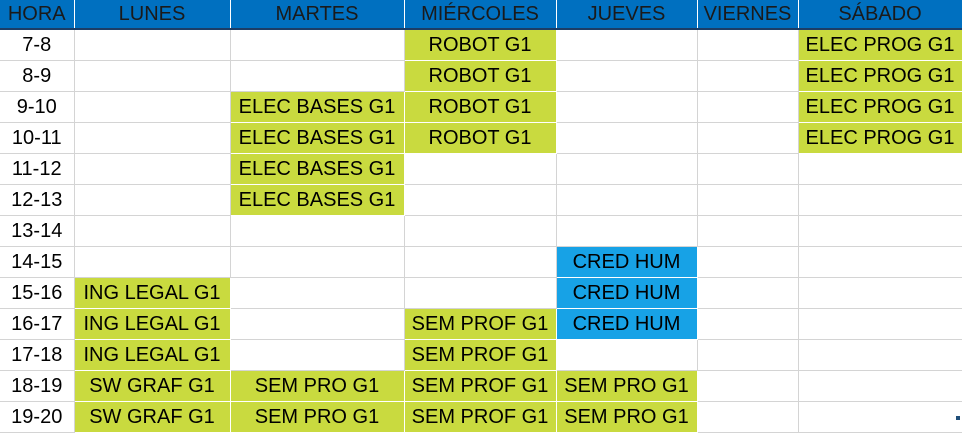 Image resolution: width=962 pixels, height=433 pixels. What do you see at coordinates (958, 418) in the screenshot?
I see `fill-handle-icon` at bounding box center [958, 418].